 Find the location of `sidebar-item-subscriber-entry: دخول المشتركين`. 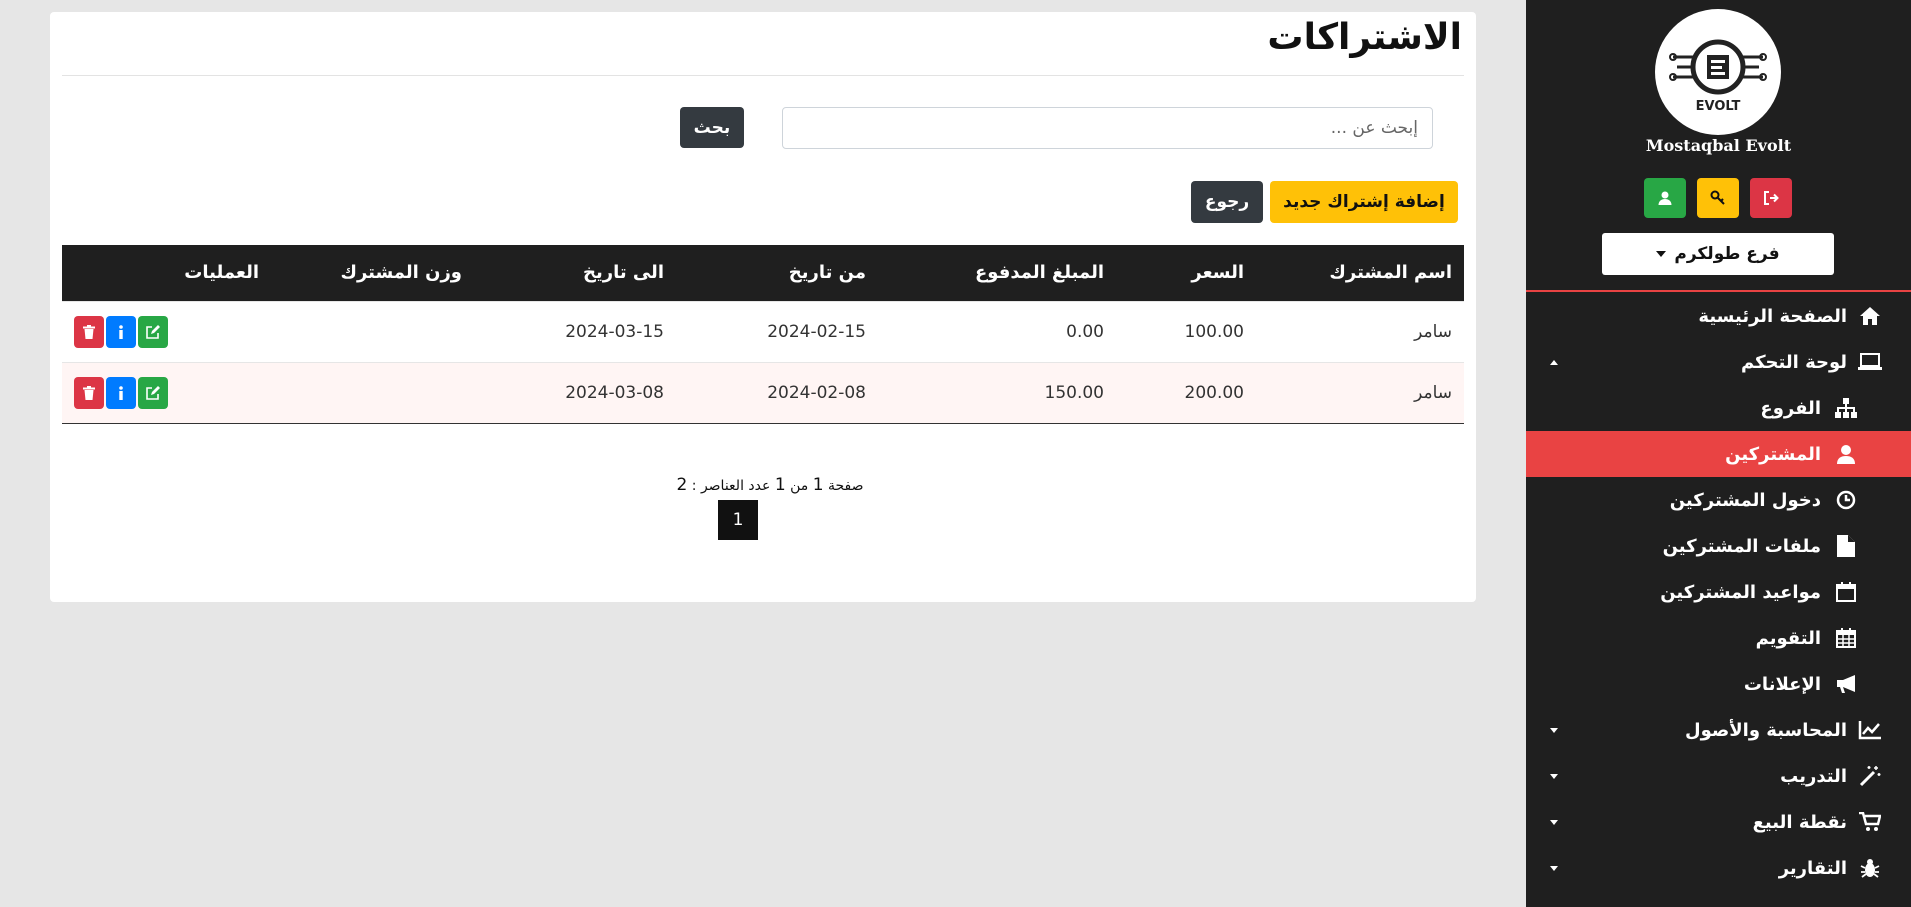

sidebar-item-subscriber-entry: دخول المشتركين is located at coordinates (1718, 500).